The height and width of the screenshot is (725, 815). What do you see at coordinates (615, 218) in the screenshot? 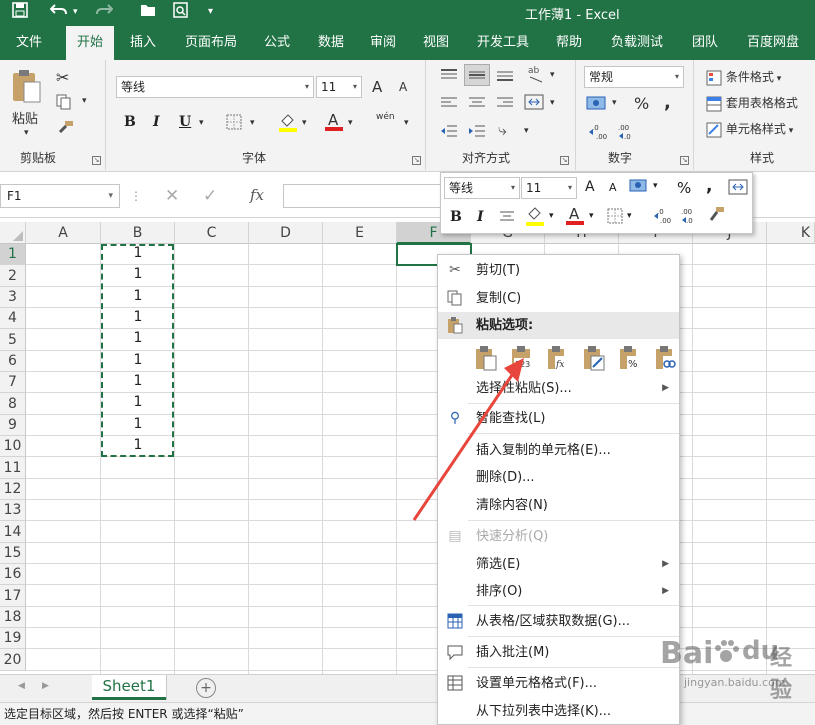
I see `mini-borders-icon` at bounding box center [615, 218].